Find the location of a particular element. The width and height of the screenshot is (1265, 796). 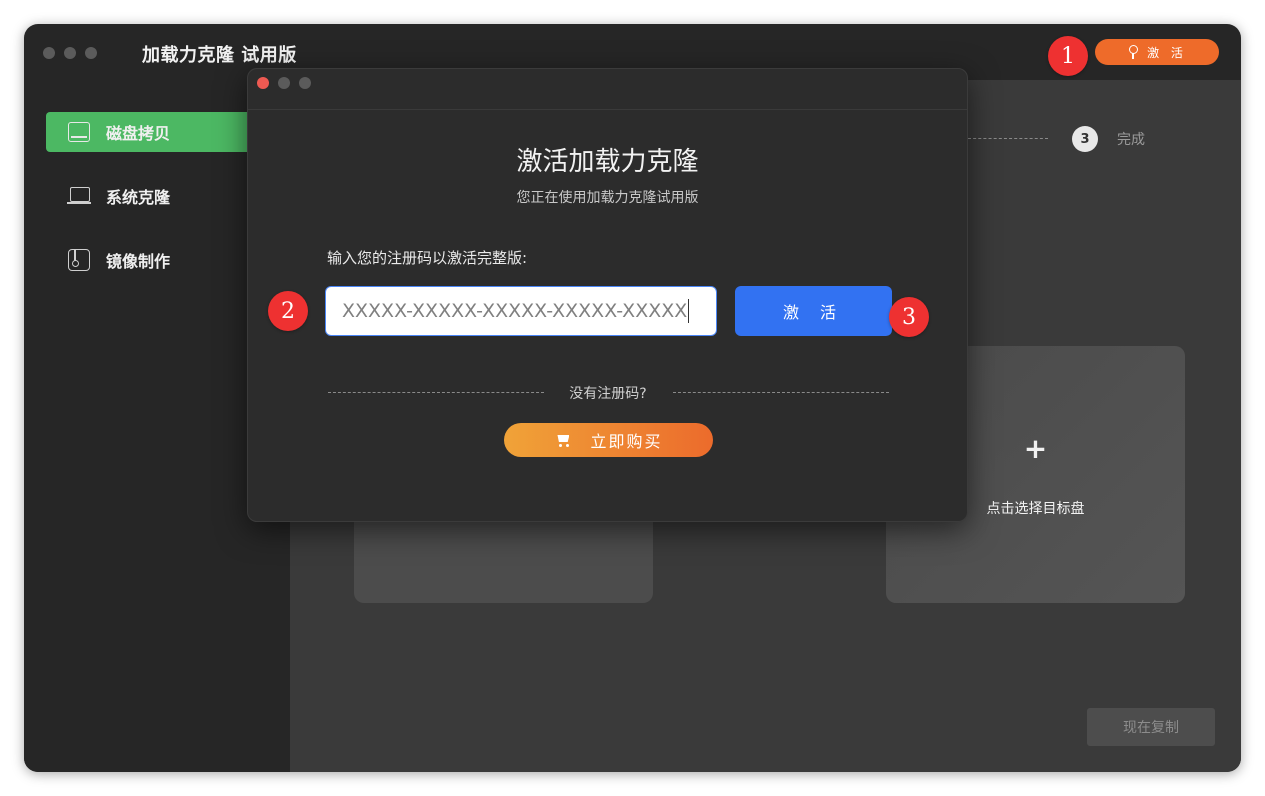

activate-button: 激 活 is located at coordinates (813, 311).